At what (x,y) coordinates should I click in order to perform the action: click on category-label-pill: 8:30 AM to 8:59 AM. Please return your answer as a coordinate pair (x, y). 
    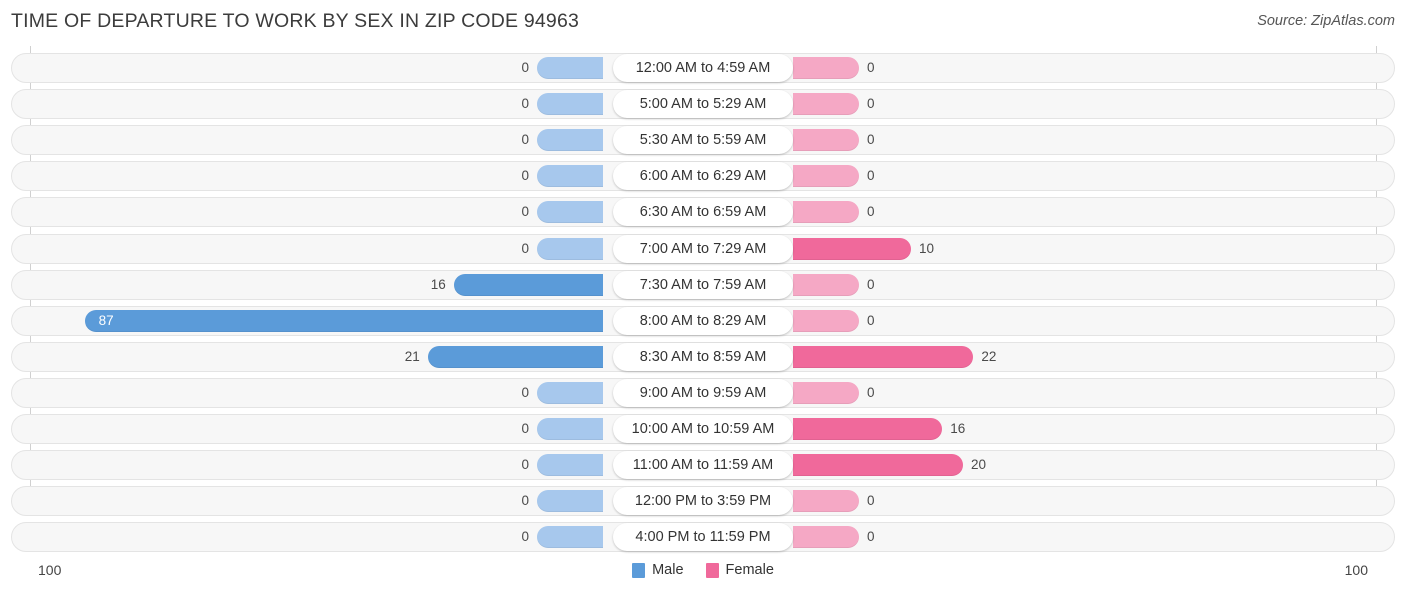
    Looking at the image, I should click on (703, 356).